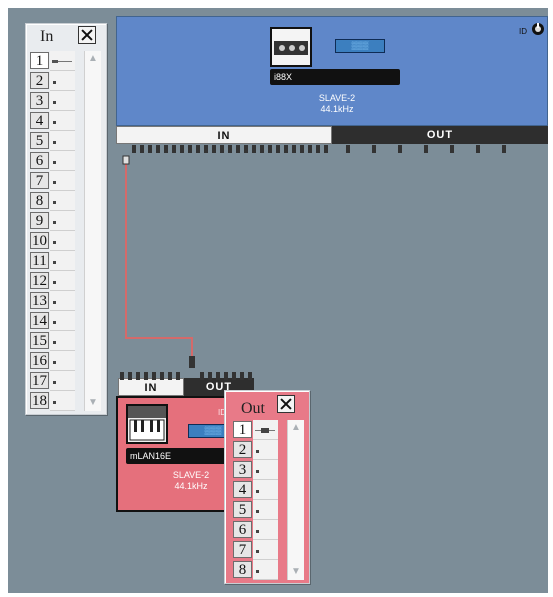 The width and height of the screenshot is (553, 597). I want to click on i88x-status: SLAVE-2 44.1kHz, so click(337, 104).